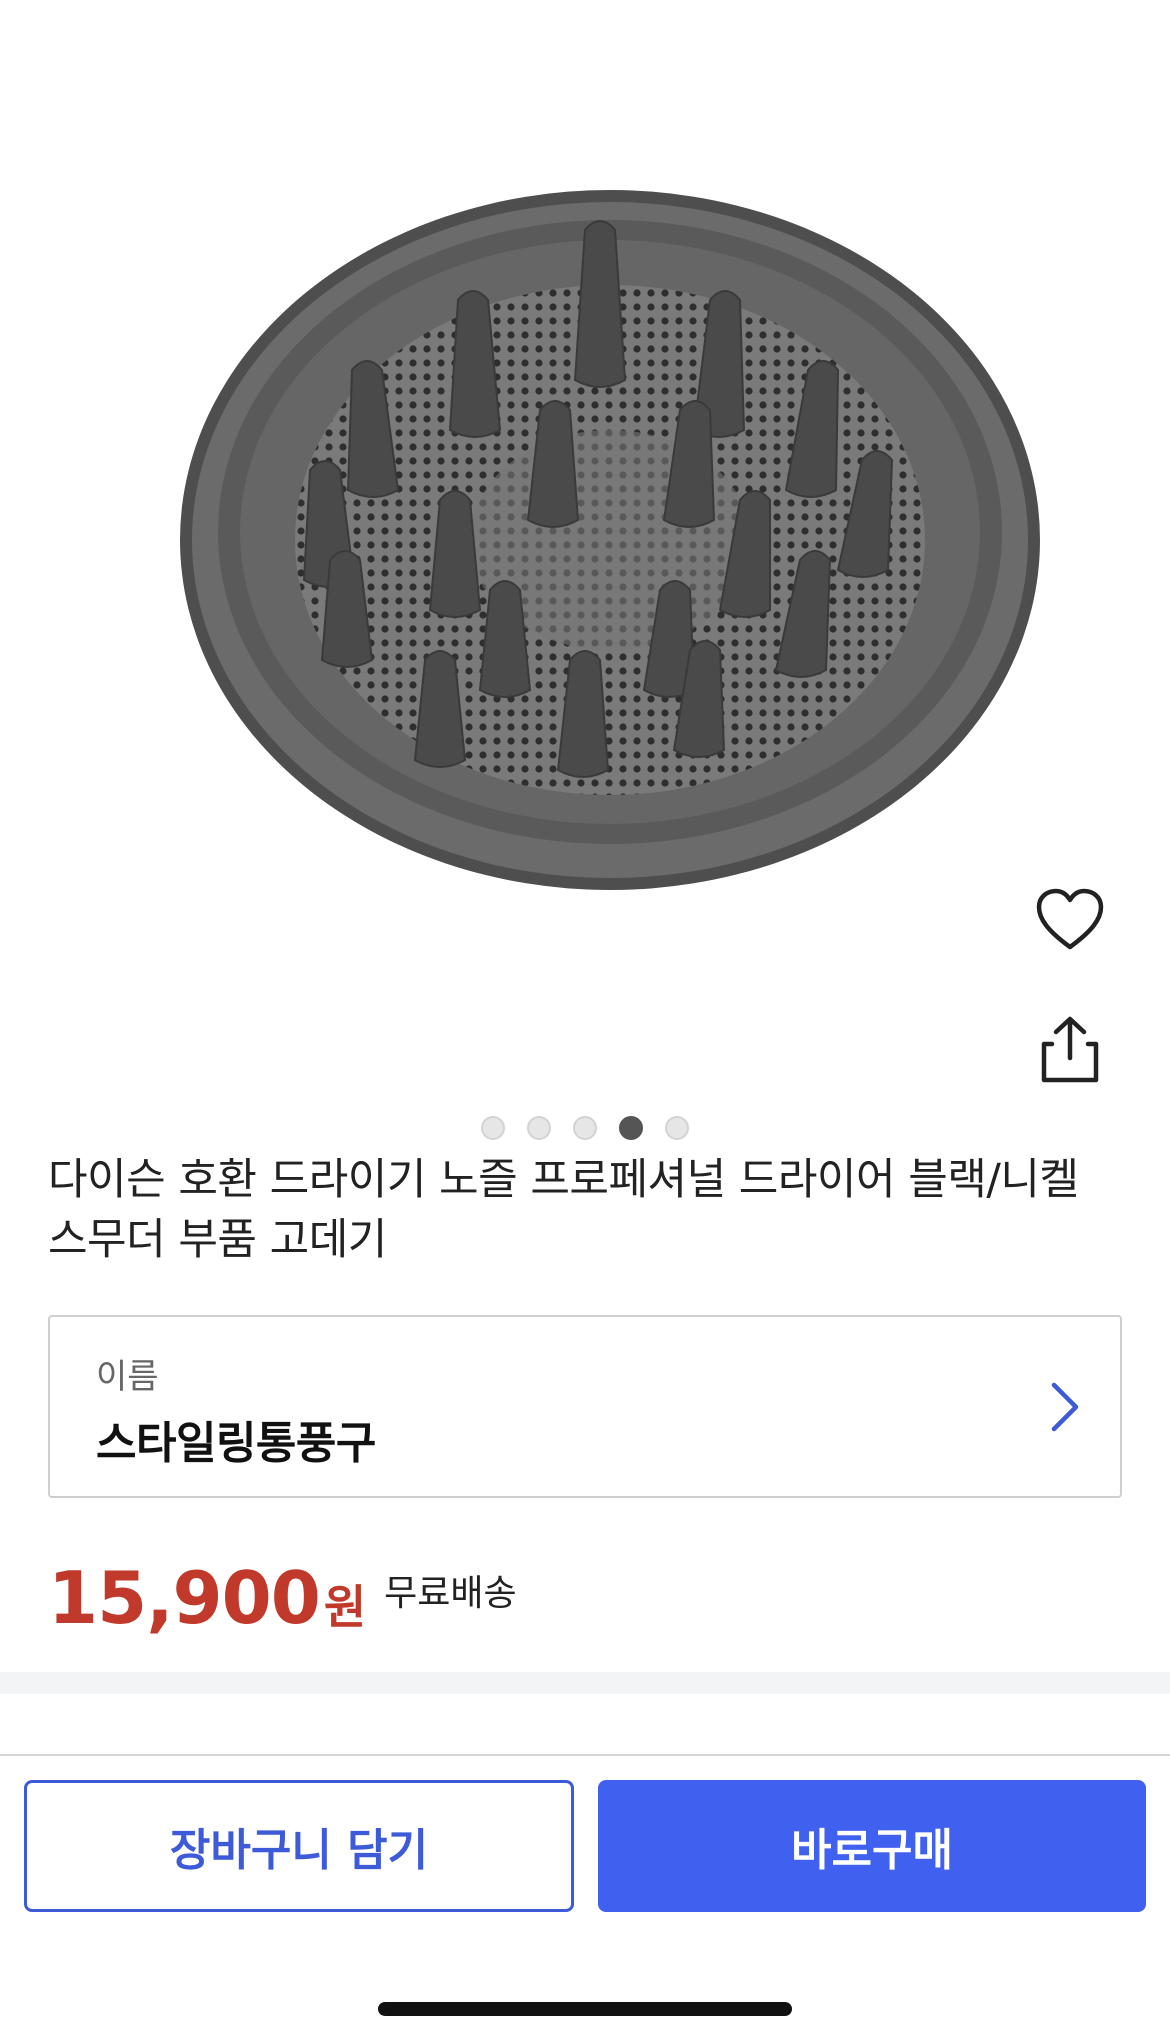 Image resolution: width=1170 pixels, height=2039 pixels. I want to click on wishlist-button, so click(1070, 920).